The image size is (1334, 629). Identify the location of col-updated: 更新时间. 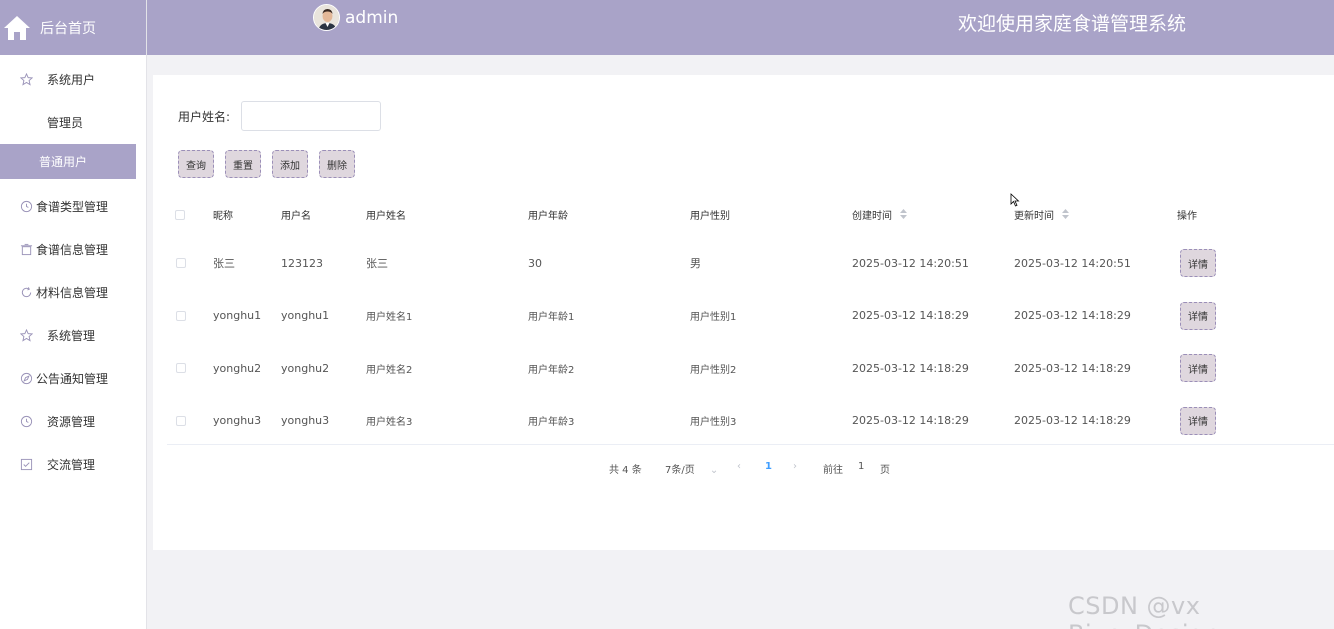
(1042, 215).